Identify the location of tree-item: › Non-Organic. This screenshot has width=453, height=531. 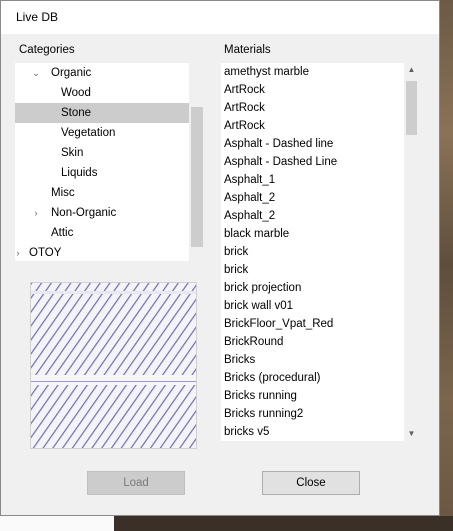
(102, 213).